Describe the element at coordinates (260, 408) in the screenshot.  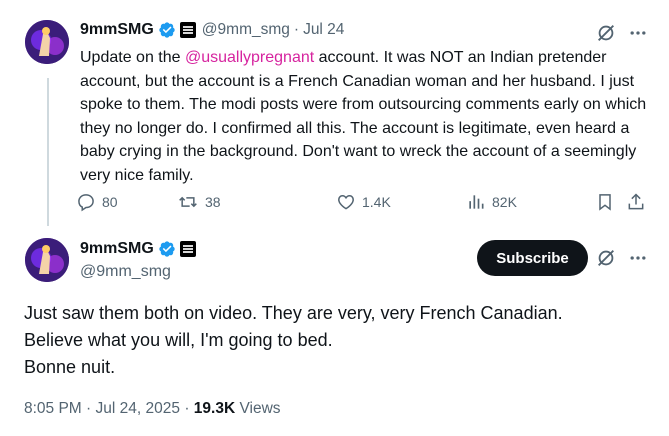
I see `views-label: Views` at that location.